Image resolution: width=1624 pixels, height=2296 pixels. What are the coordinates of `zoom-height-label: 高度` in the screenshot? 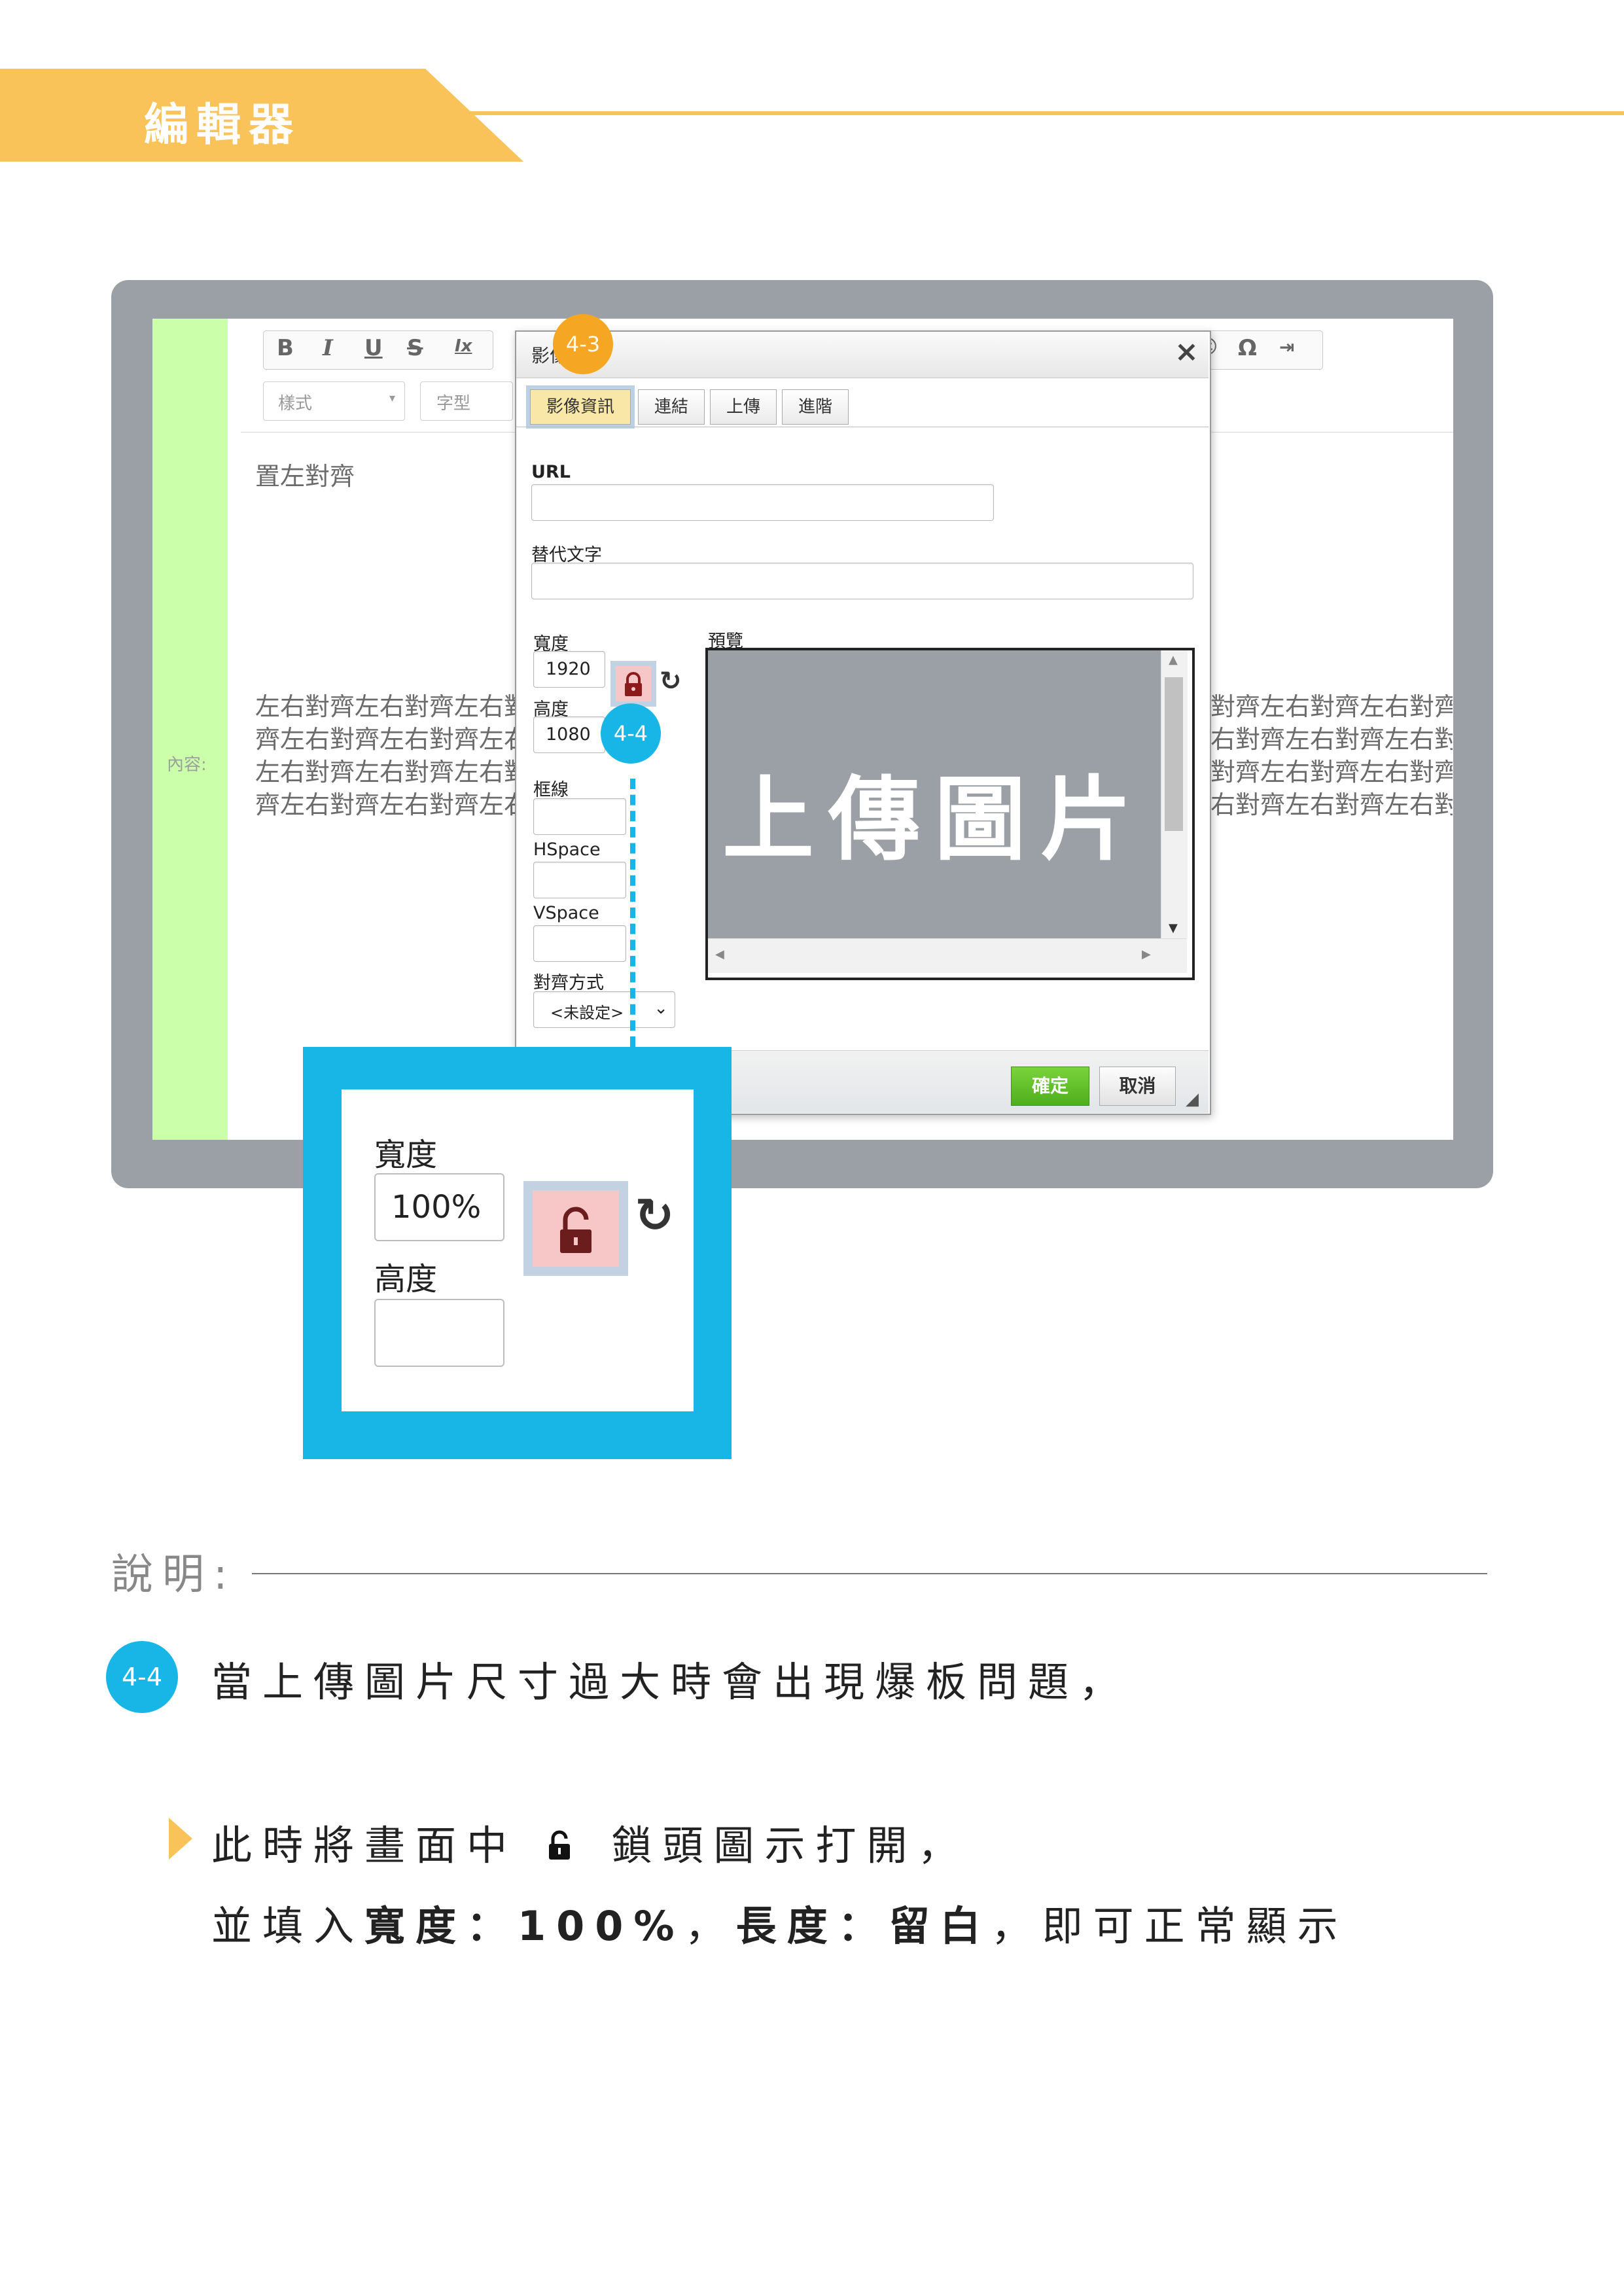 It's located at (406, 1279).